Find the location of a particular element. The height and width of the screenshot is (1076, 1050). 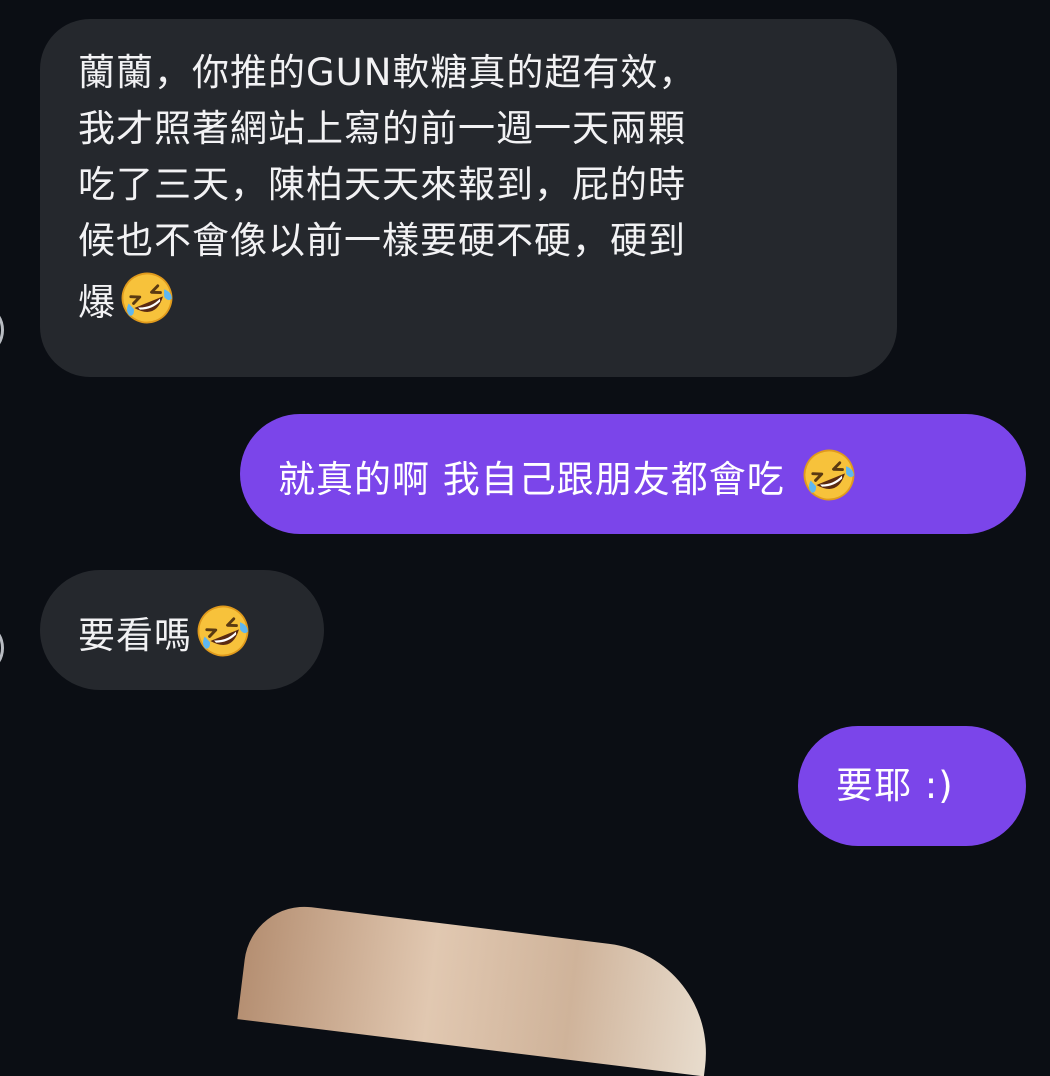

message-bubble-outgoing: 就真的啊 我自己跟朋友都會吃 is located at coordinates (633, 474).